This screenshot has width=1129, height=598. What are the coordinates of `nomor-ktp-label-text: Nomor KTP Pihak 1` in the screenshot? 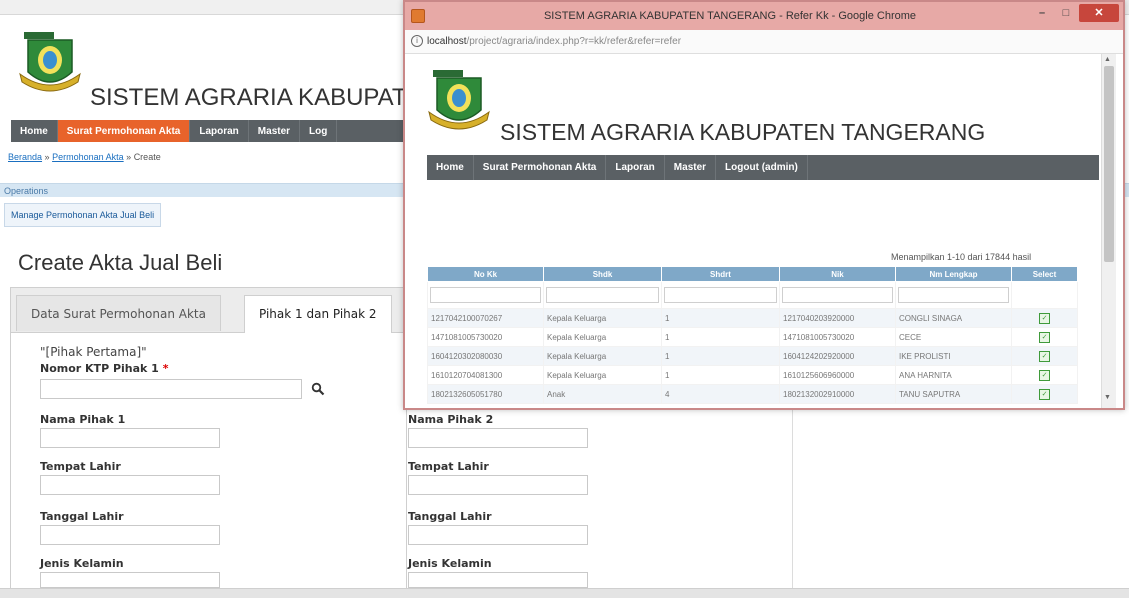 It's located at (99, 368).